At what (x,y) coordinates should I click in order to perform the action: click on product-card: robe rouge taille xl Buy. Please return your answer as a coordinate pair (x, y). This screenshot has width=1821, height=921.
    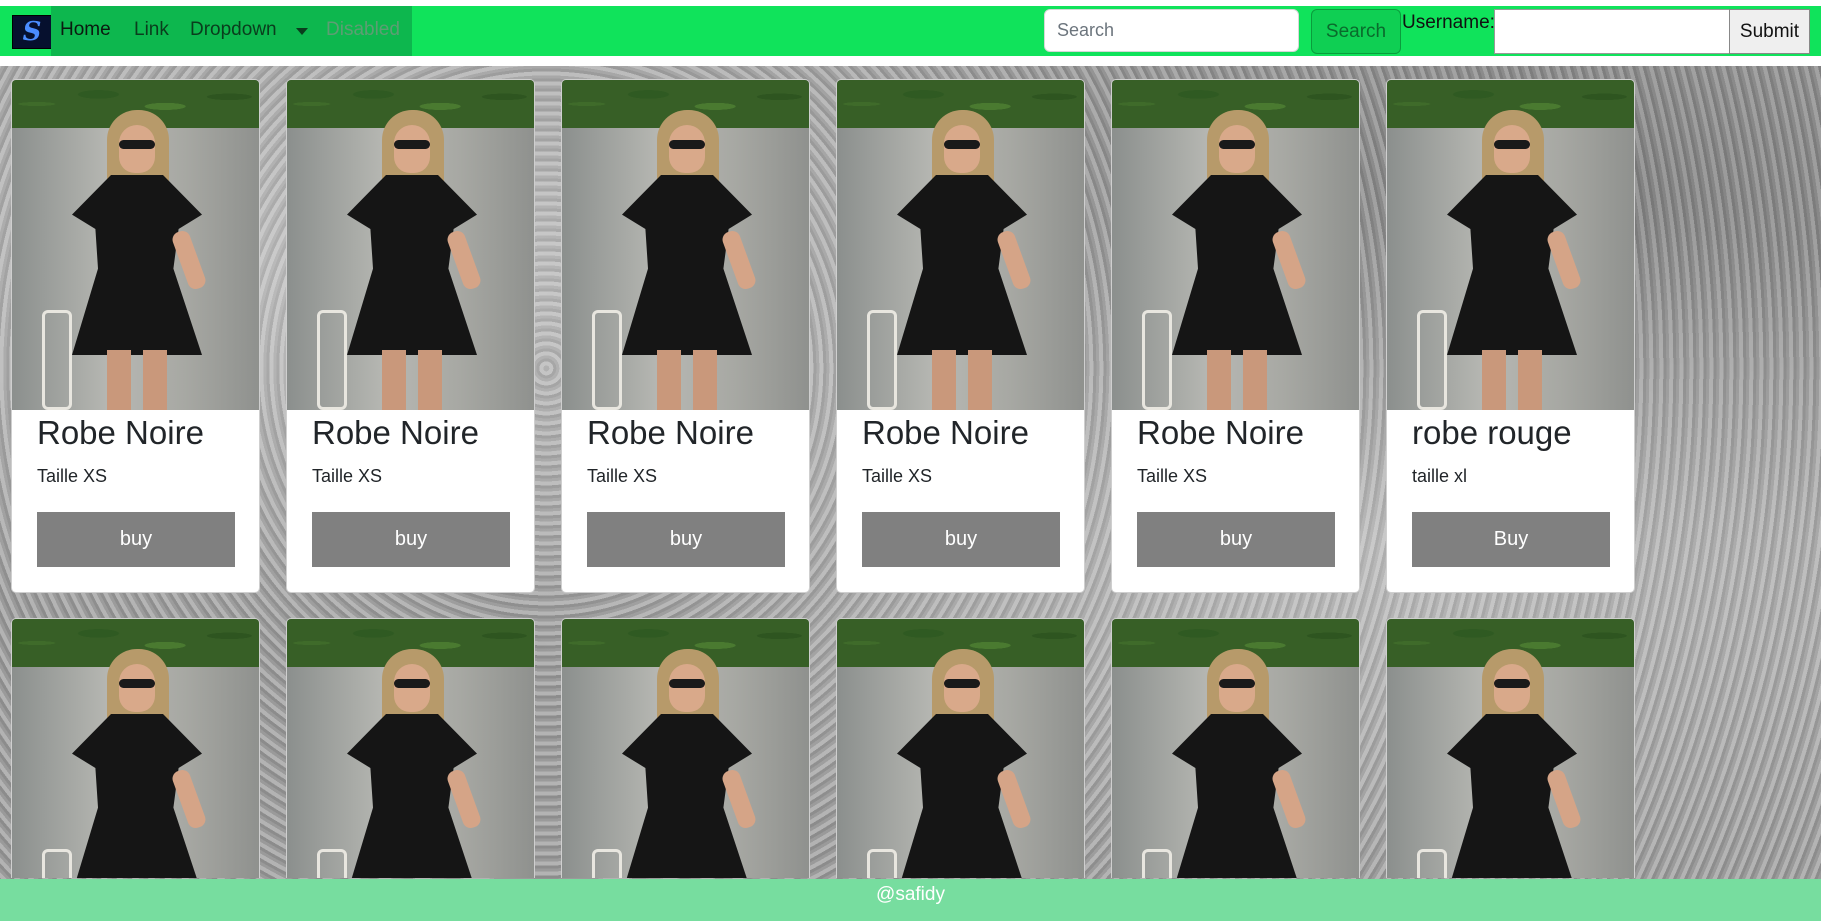
    Looking at the image, I should click on (1510, 336).